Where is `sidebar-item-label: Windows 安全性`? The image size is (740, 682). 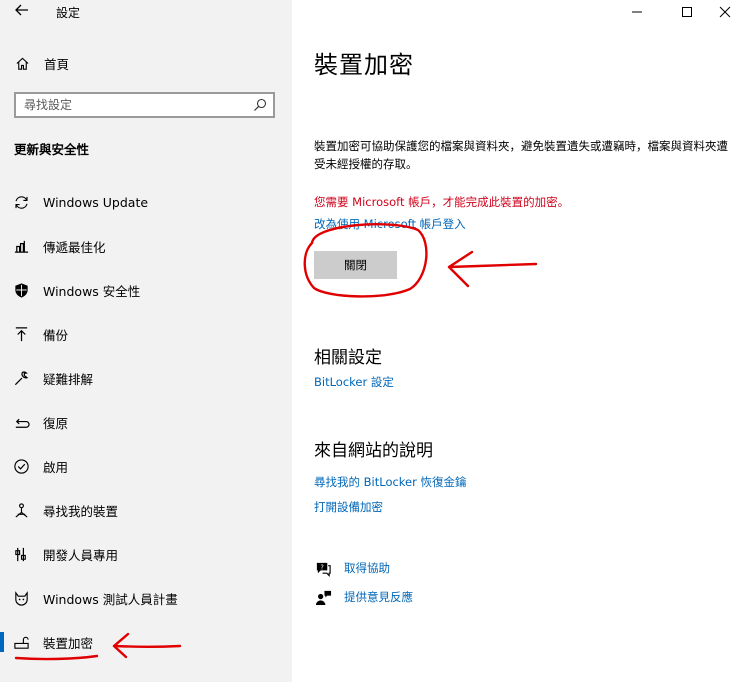 sidebar-item-label: Windows 安全性 is located at coordinates (92, 291).